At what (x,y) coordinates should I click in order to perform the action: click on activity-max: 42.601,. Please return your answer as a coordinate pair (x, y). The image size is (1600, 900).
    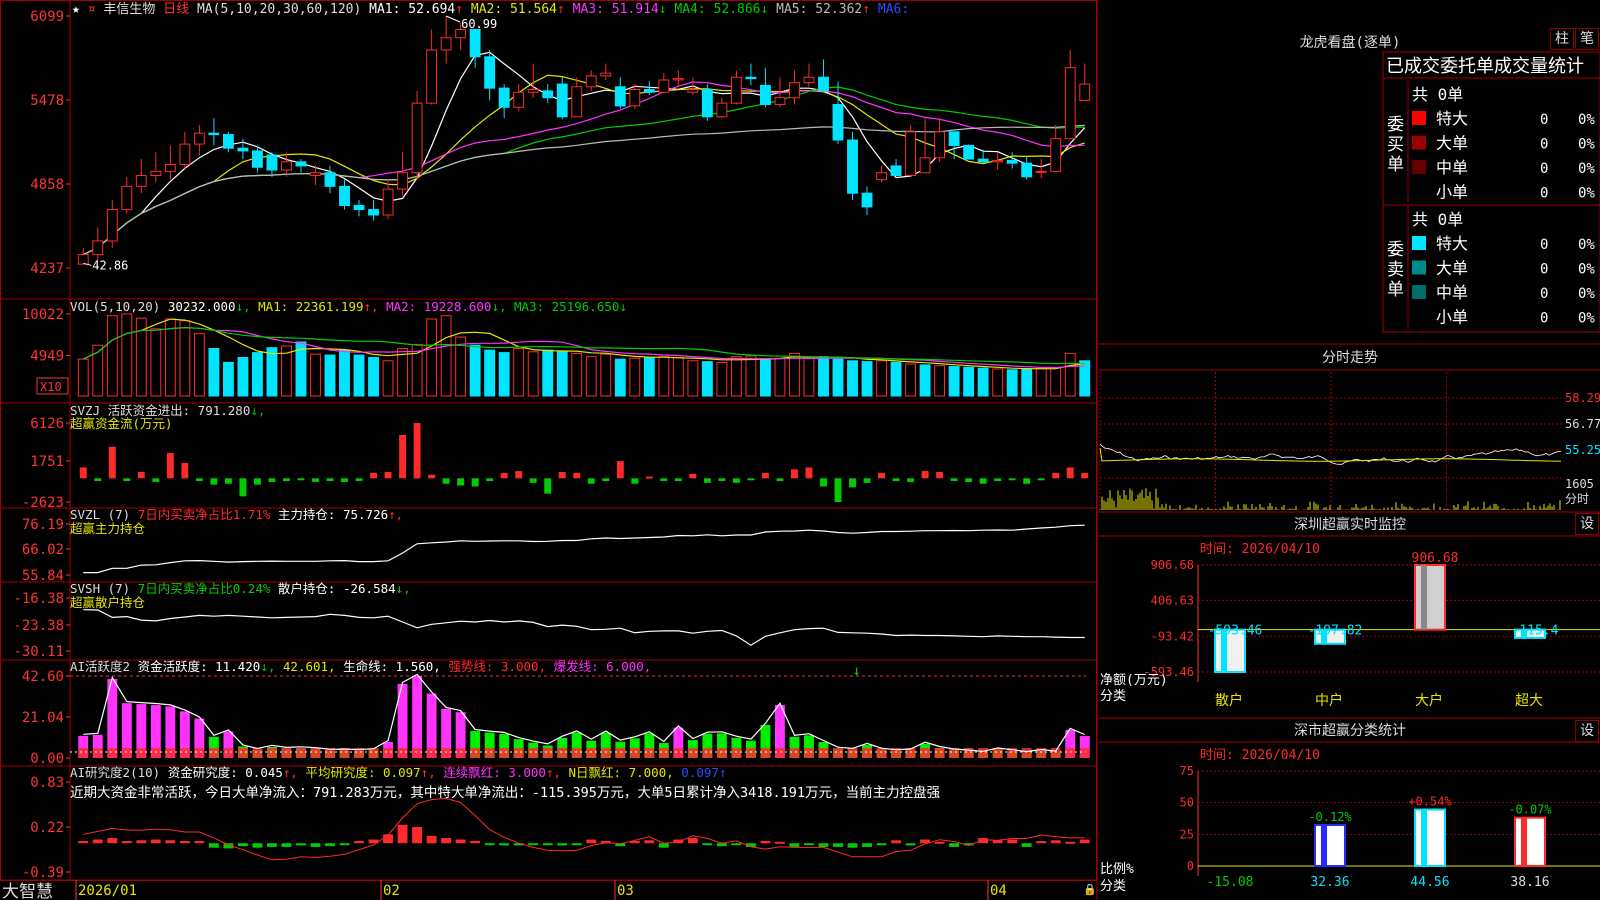
    Looking at the image, I should click on (313, 666).